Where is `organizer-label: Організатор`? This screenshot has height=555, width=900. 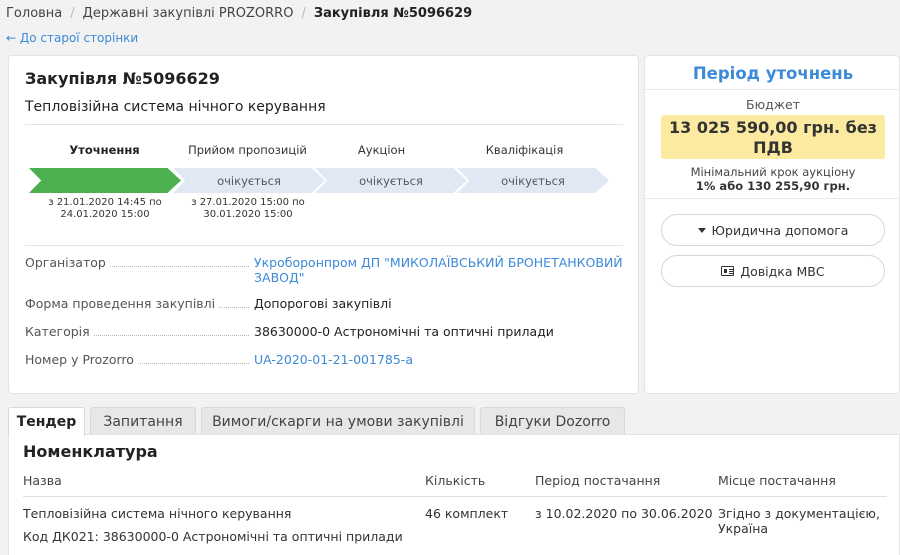 organizer-label: Організатор is located at coordinates (139, 262).